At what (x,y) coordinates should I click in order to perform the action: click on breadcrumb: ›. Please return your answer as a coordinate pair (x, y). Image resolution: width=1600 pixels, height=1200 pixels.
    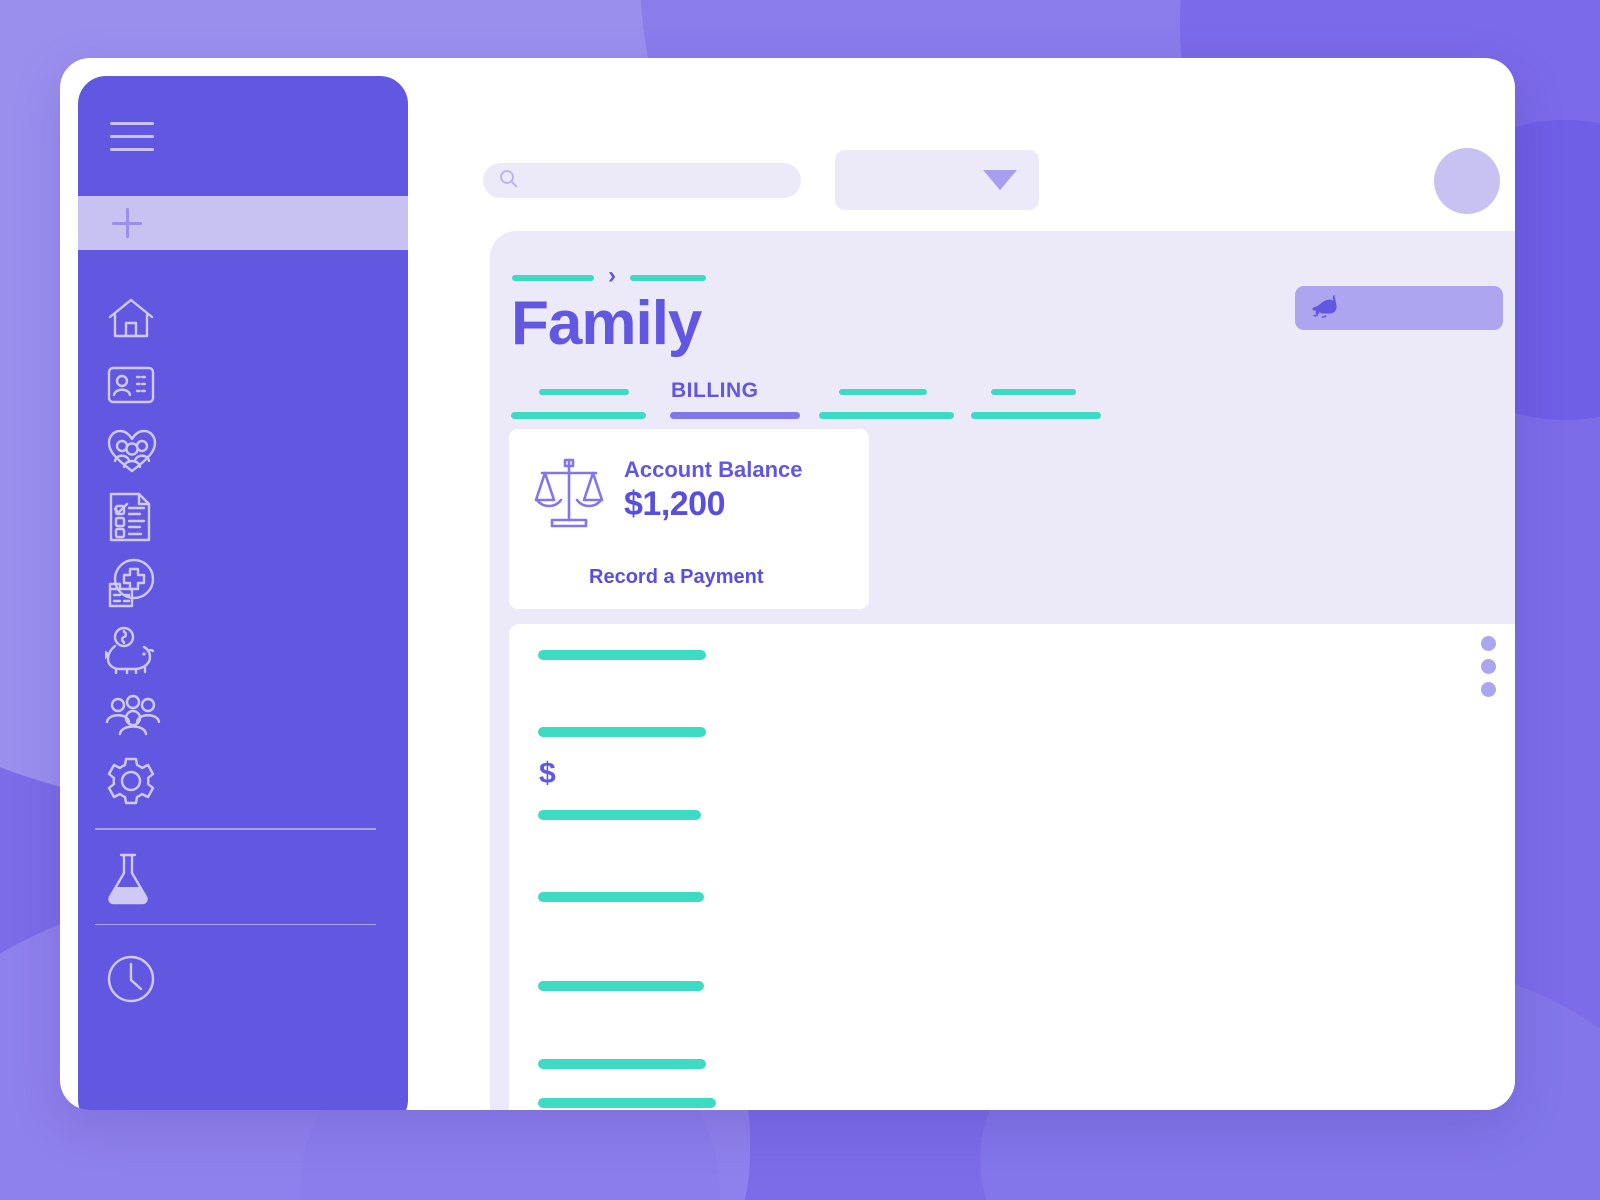
    Looking at the image, I should click on (609, 275).